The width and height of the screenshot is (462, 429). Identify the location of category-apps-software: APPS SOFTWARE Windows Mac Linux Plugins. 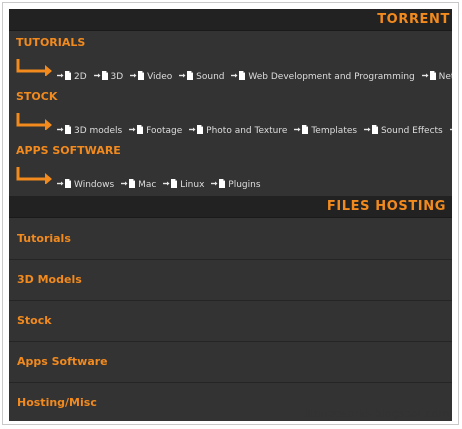
(230, 167).